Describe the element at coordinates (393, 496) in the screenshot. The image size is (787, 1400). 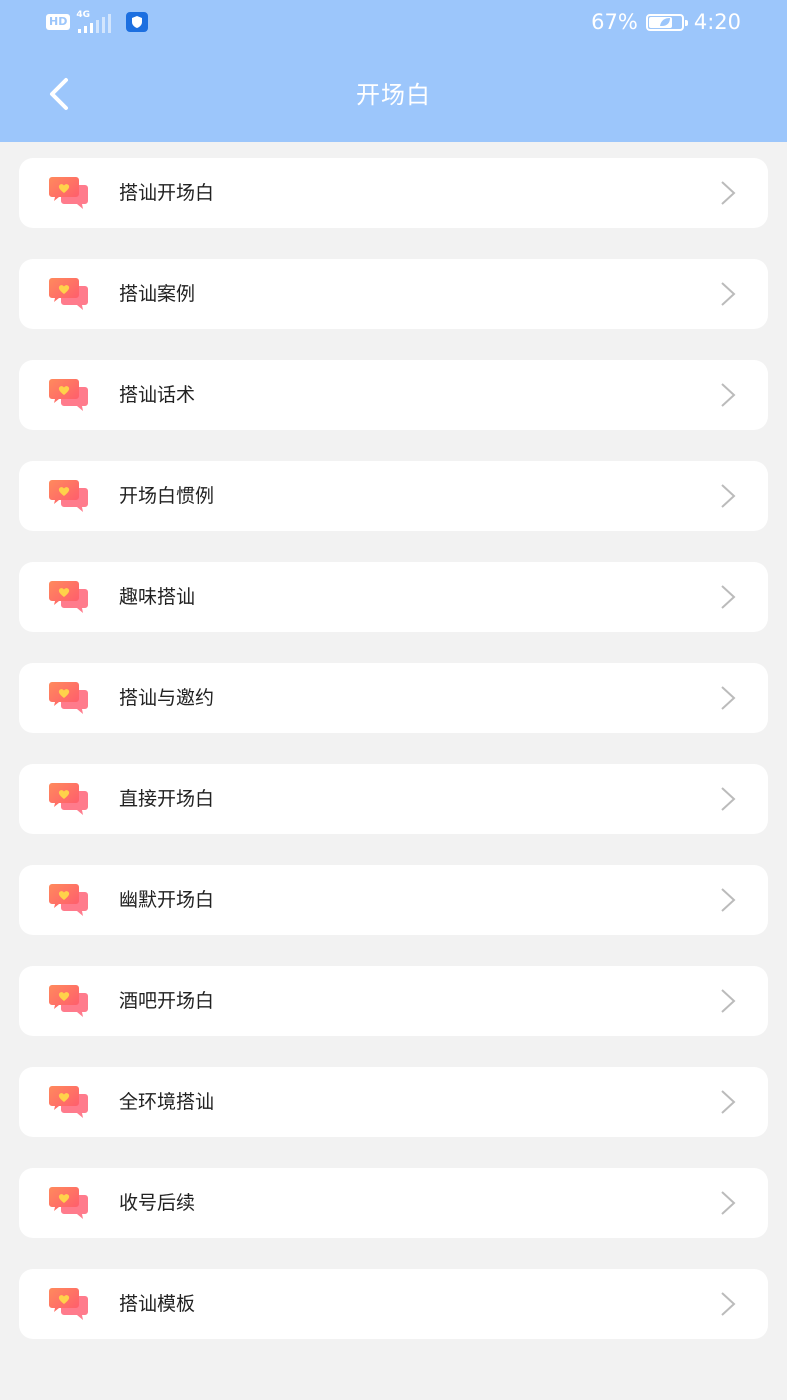
I see `list-item: 开场白惯例` at that location.